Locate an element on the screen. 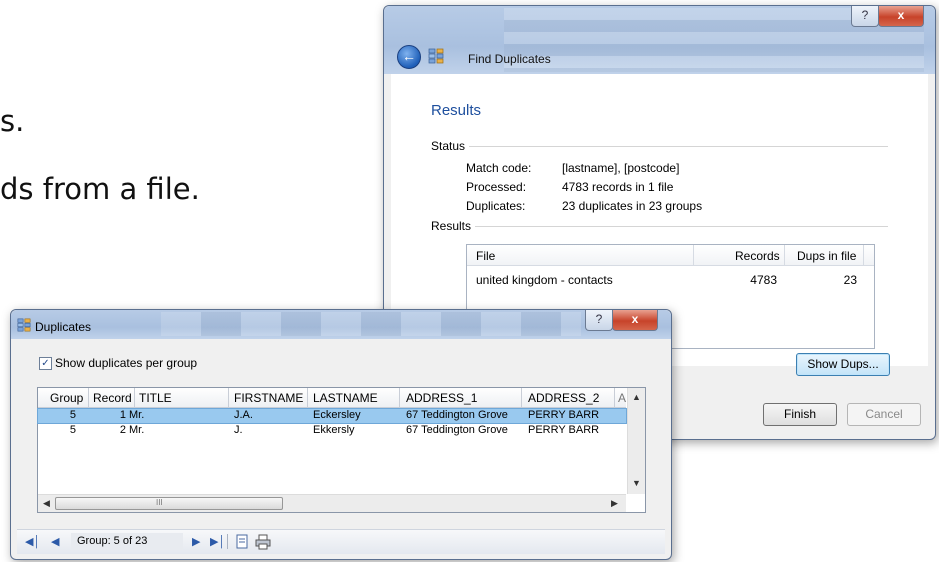  next-group-icon: ▶ is located at coordinates (196, 541).